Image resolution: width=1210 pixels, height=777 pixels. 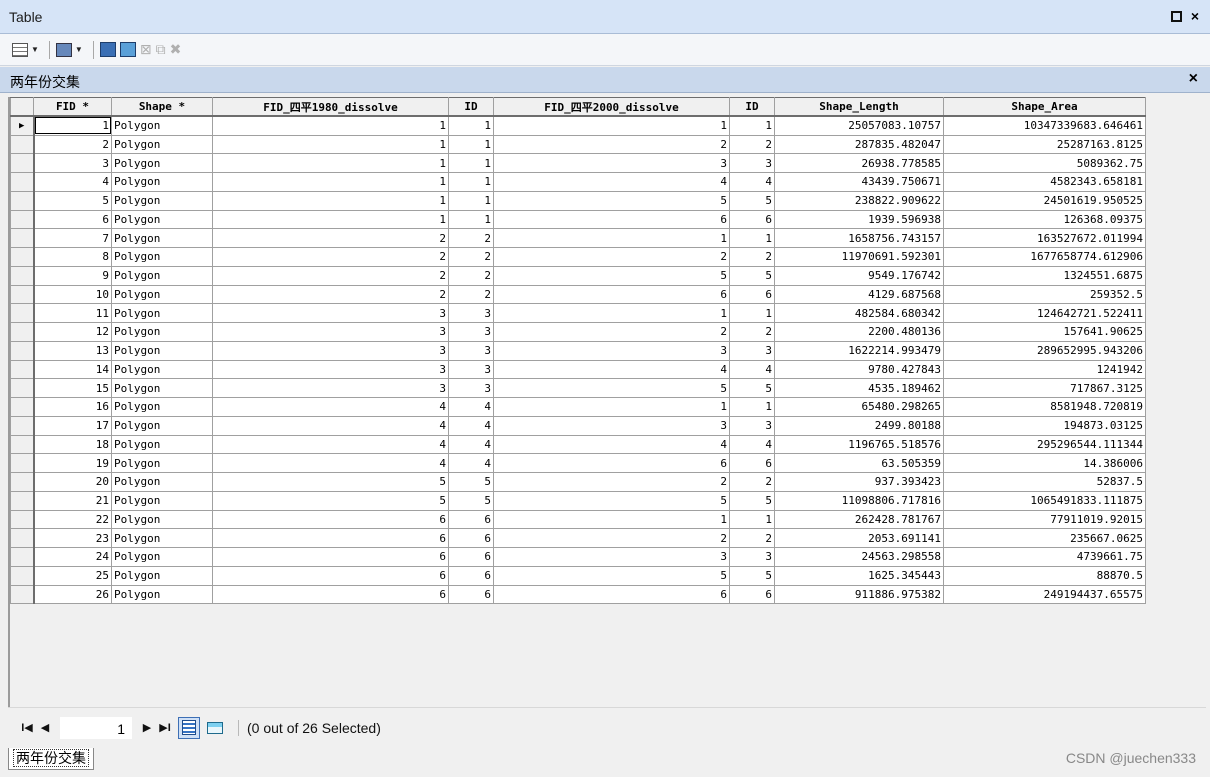 What do you see at coordinates (859, 182) in the screenshot?
I see `table-cell: 43439.750671` at bounding box center [859, 182].